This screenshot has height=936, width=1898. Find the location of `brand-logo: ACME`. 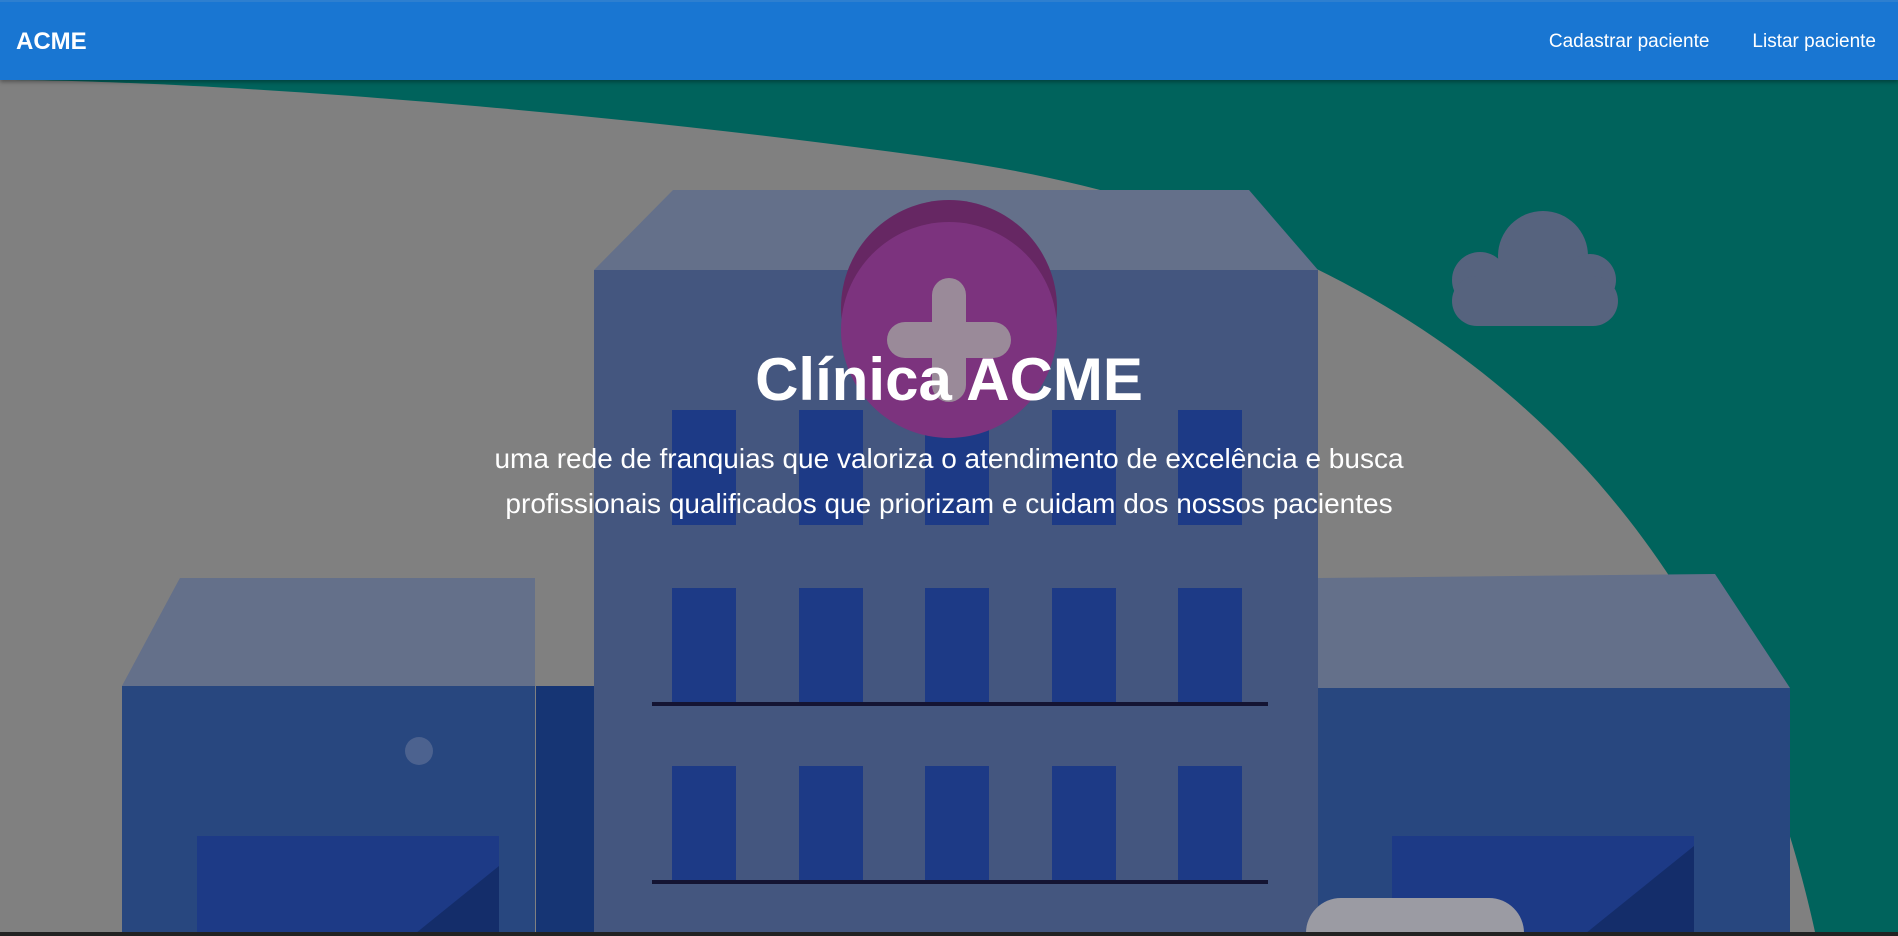

brand-logo: ACME is located at coordinates (51, 42).